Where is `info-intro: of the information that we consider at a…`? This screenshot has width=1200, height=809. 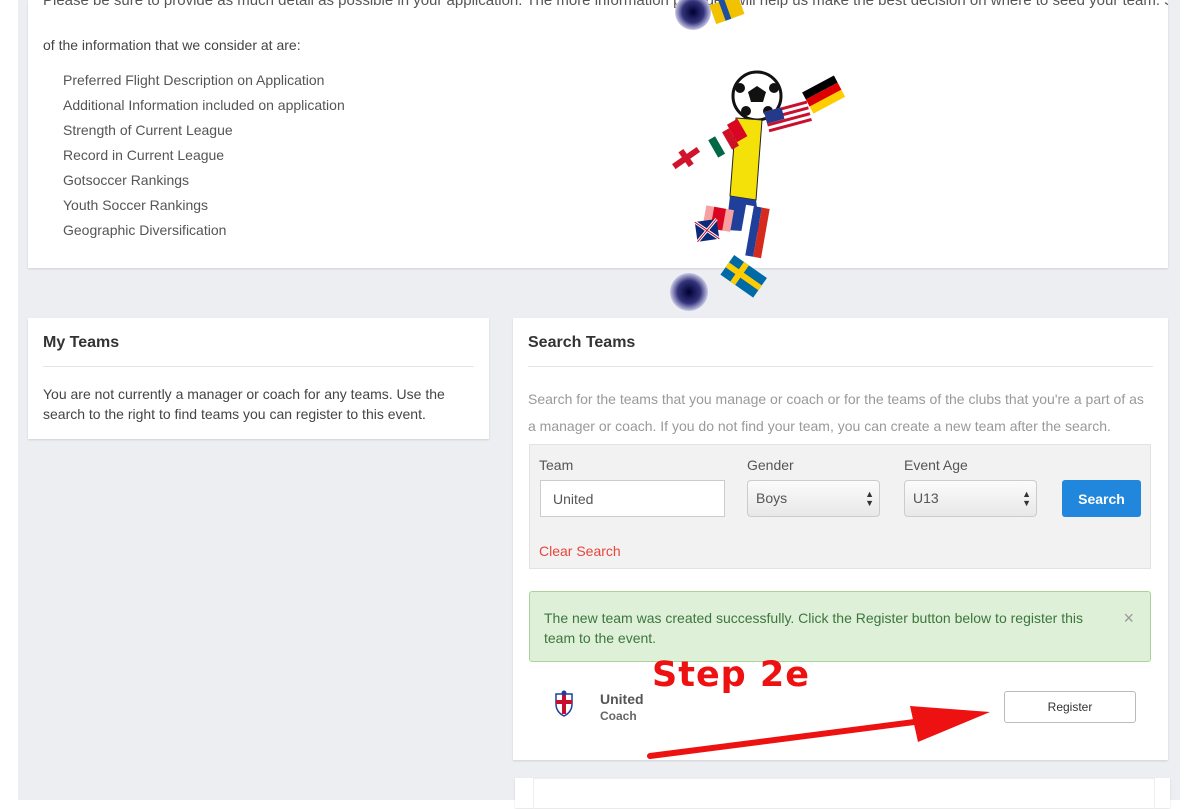
info-intro: of the information that we consider at a… is located at coordinates (172, 45).